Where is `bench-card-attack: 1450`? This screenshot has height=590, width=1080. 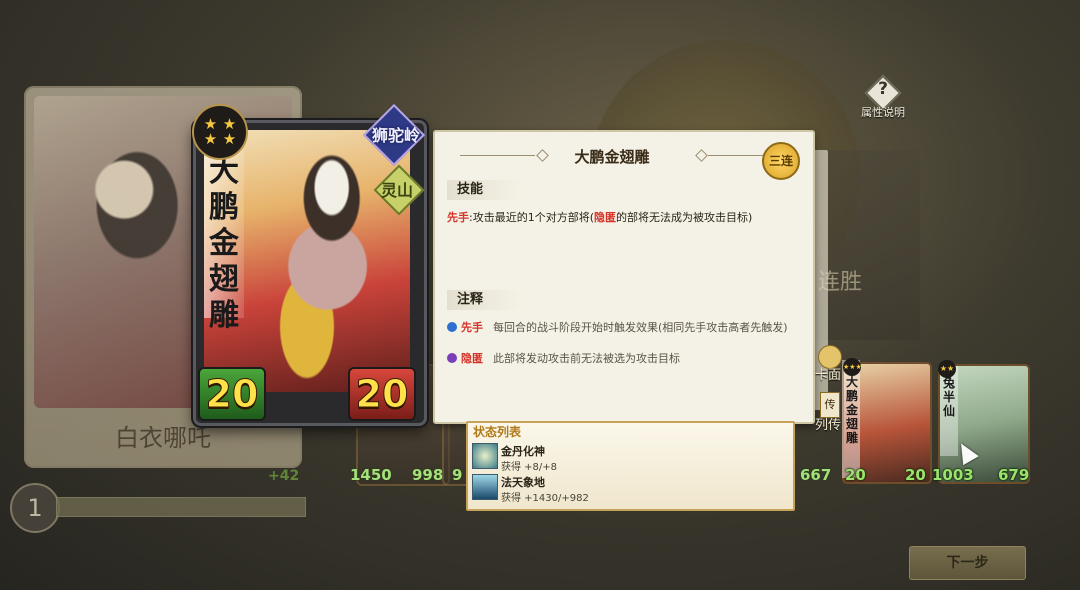 bench-card-attack: 1450 is located at coordinates (371, 475).